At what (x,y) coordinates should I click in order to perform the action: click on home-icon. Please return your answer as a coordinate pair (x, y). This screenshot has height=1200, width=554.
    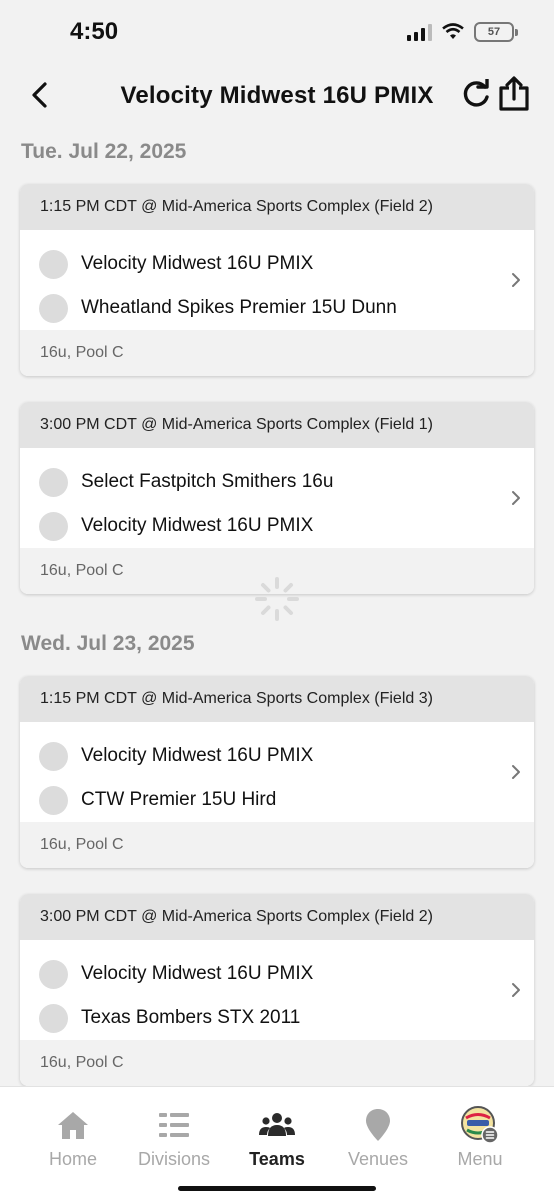
    Looking at the image, I should click on (73, 1125).